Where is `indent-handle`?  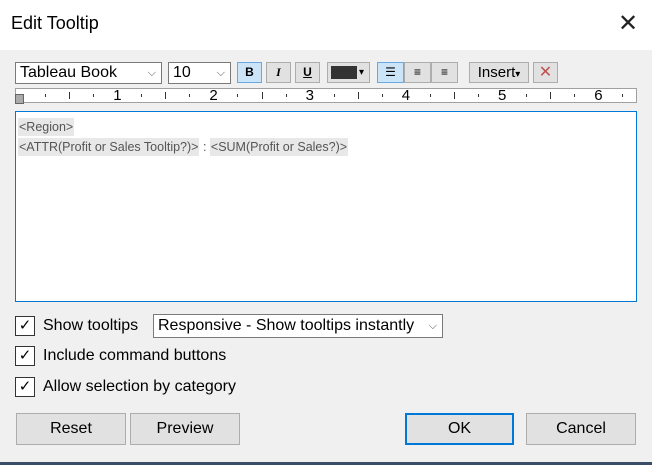
indent-handle is located at coordinates (19, 99).